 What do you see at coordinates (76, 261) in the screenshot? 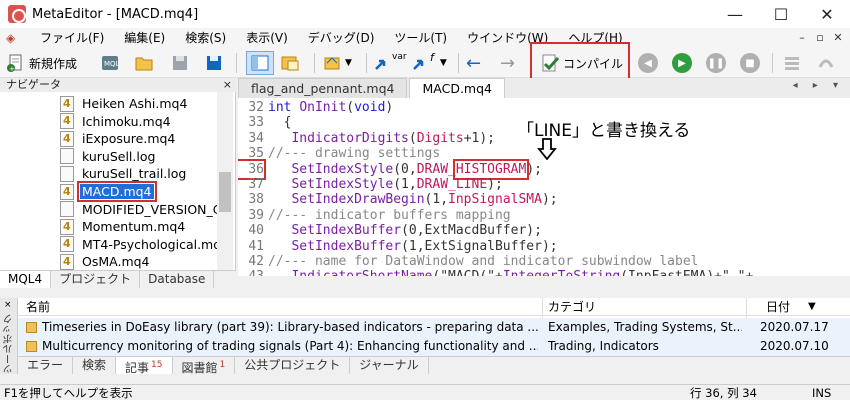
I see `navigator-item: OsMA.mq4` at bounding box center [76, 261].